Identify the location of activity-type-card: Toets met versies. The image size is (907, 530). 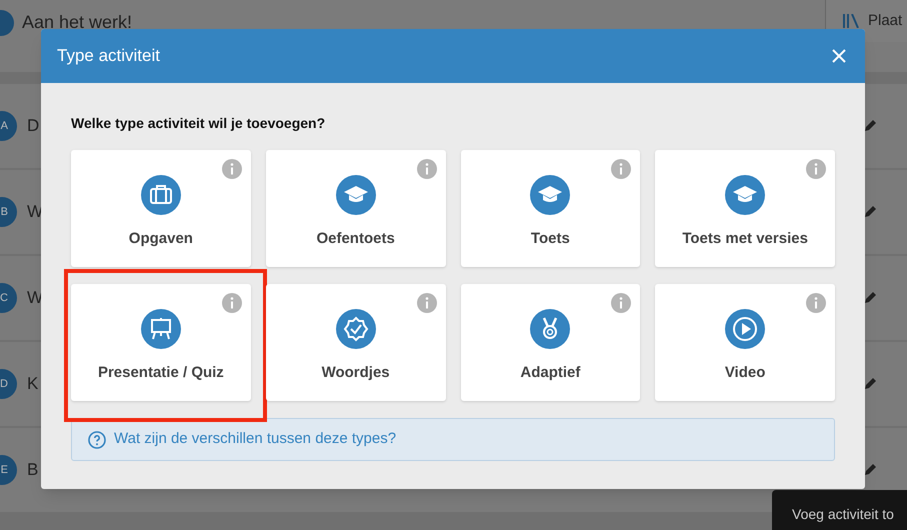
(745, 208).